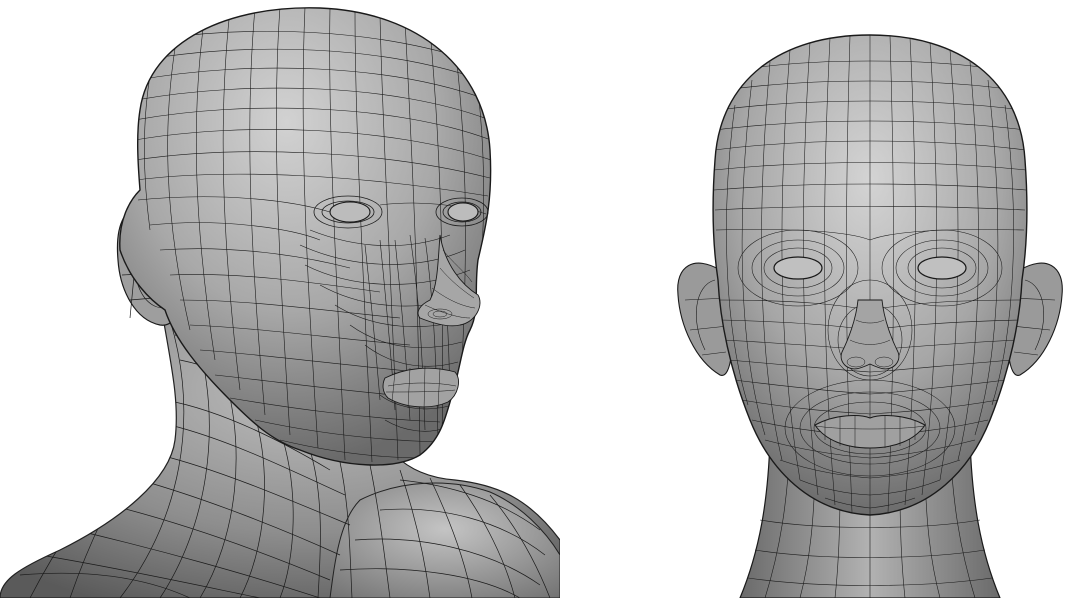 This screenshot has width=1071, height=598. Describe the element at coordinates (463, 212) in the screenshot. I see `eyeball-right` at that location.